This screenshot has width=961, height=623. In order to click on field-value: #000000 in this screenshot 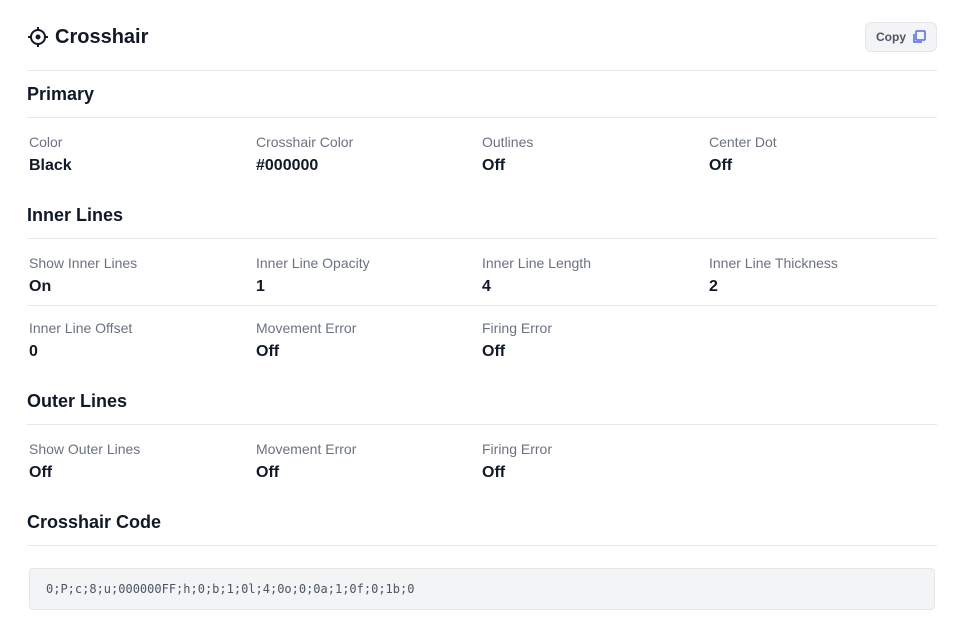, I will do `click(287, 165)`.